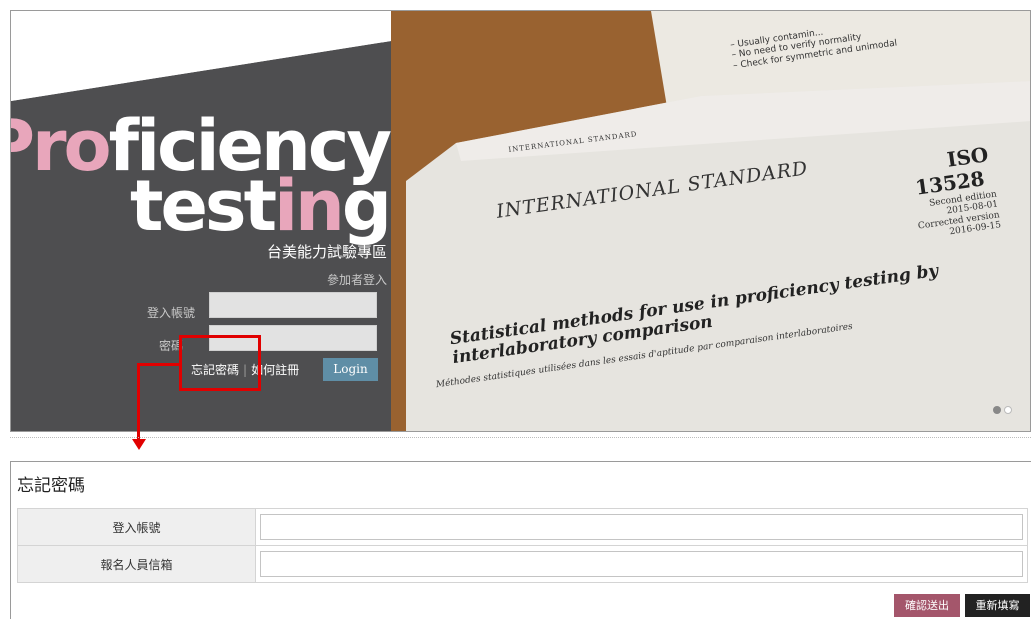 This screenshot has height=619, width=1032. I want to click on login-subtitle: 參加者登入, so click(356, 280).